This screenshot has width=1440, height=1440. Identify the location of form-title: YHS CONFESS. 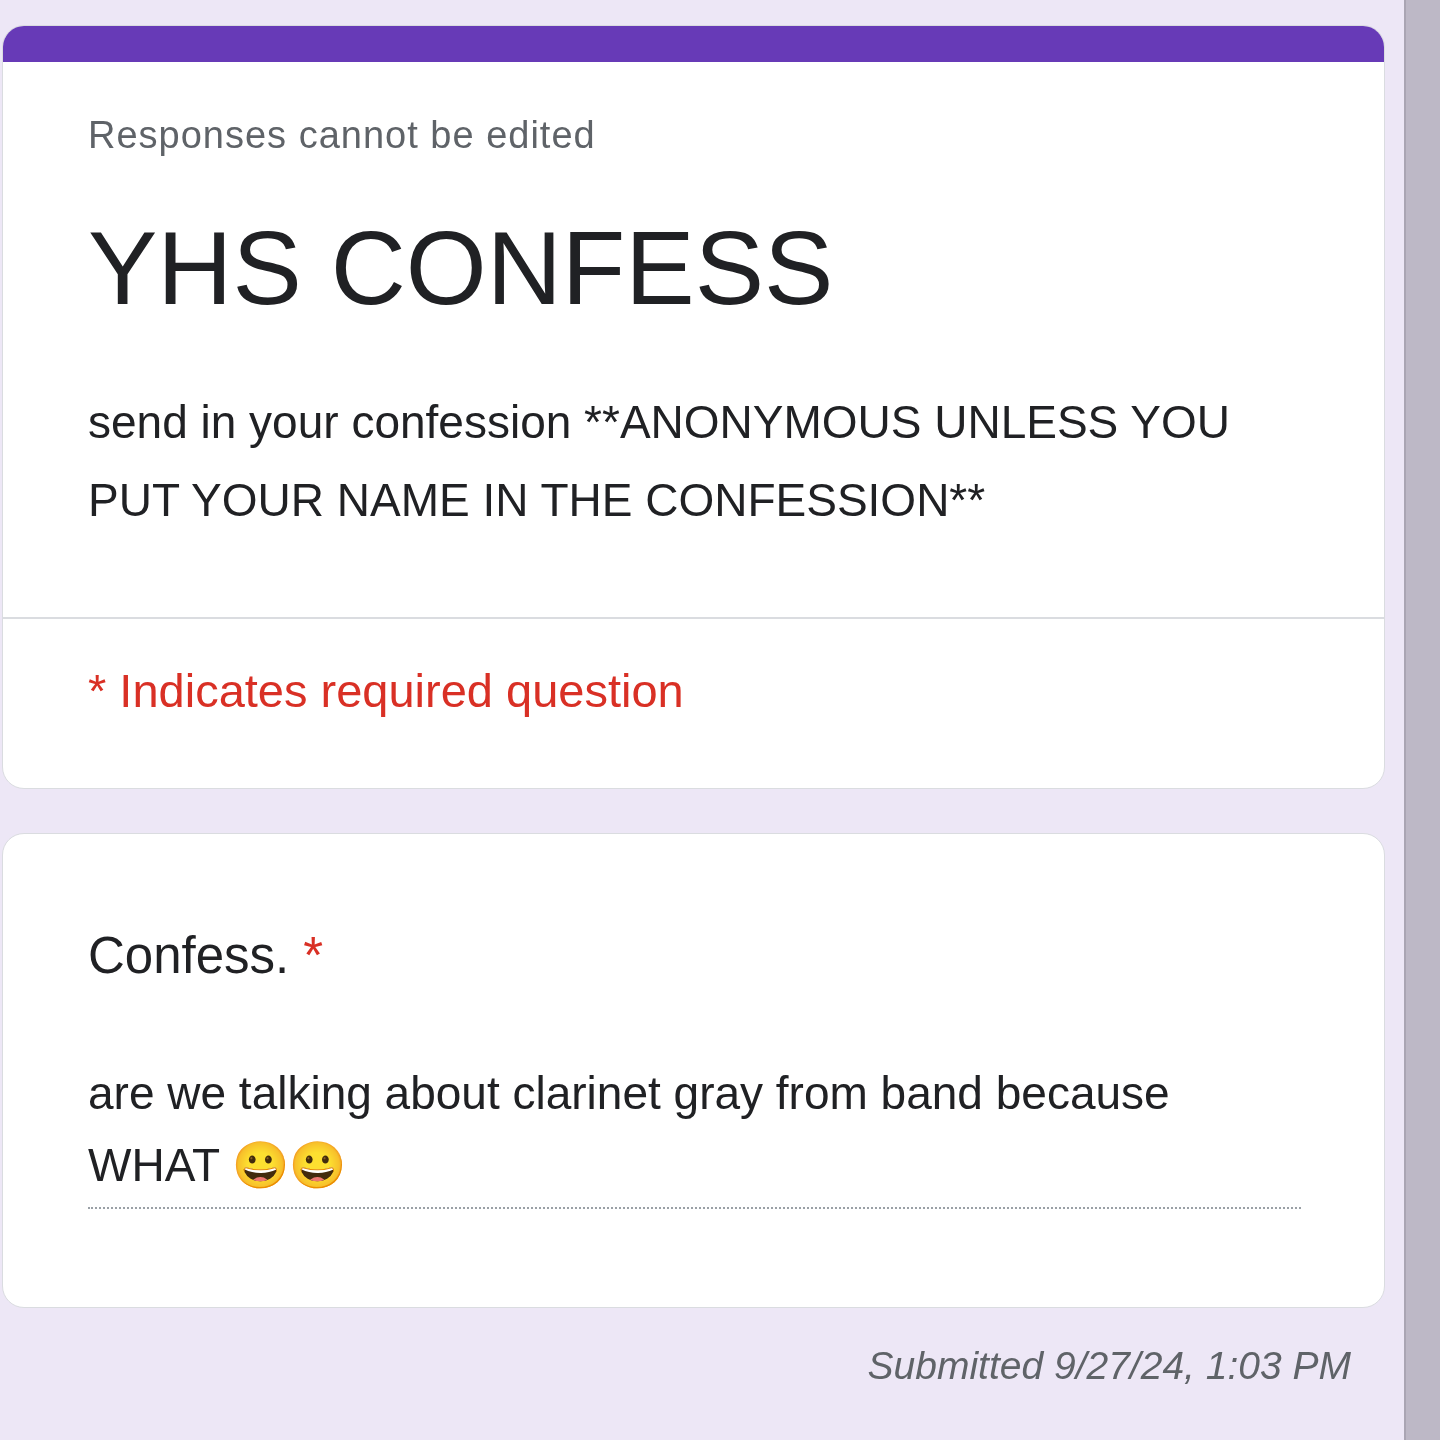
(461, 268).